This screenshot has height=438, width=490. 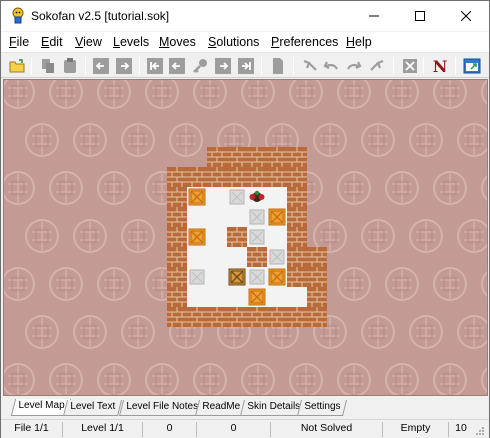 I want to click on menu-view: View, so click(x=88, y=42).